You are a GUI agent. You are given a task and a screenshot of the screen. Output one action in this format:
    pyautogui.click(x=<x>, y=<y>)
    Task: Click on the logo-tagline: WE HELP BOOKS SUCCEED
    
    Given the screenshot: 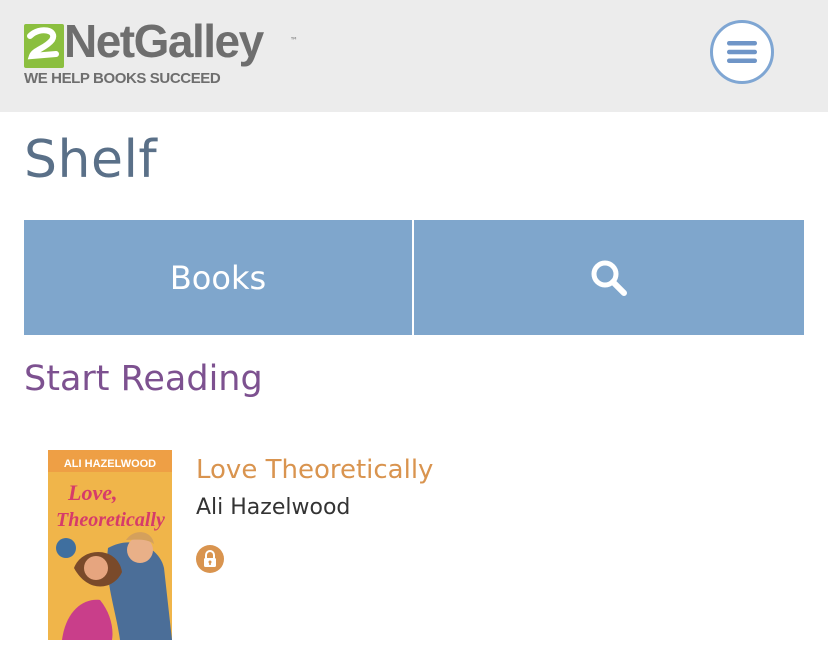 What is the action you would take?
    pyautogui.click(x=122, y=78)
    